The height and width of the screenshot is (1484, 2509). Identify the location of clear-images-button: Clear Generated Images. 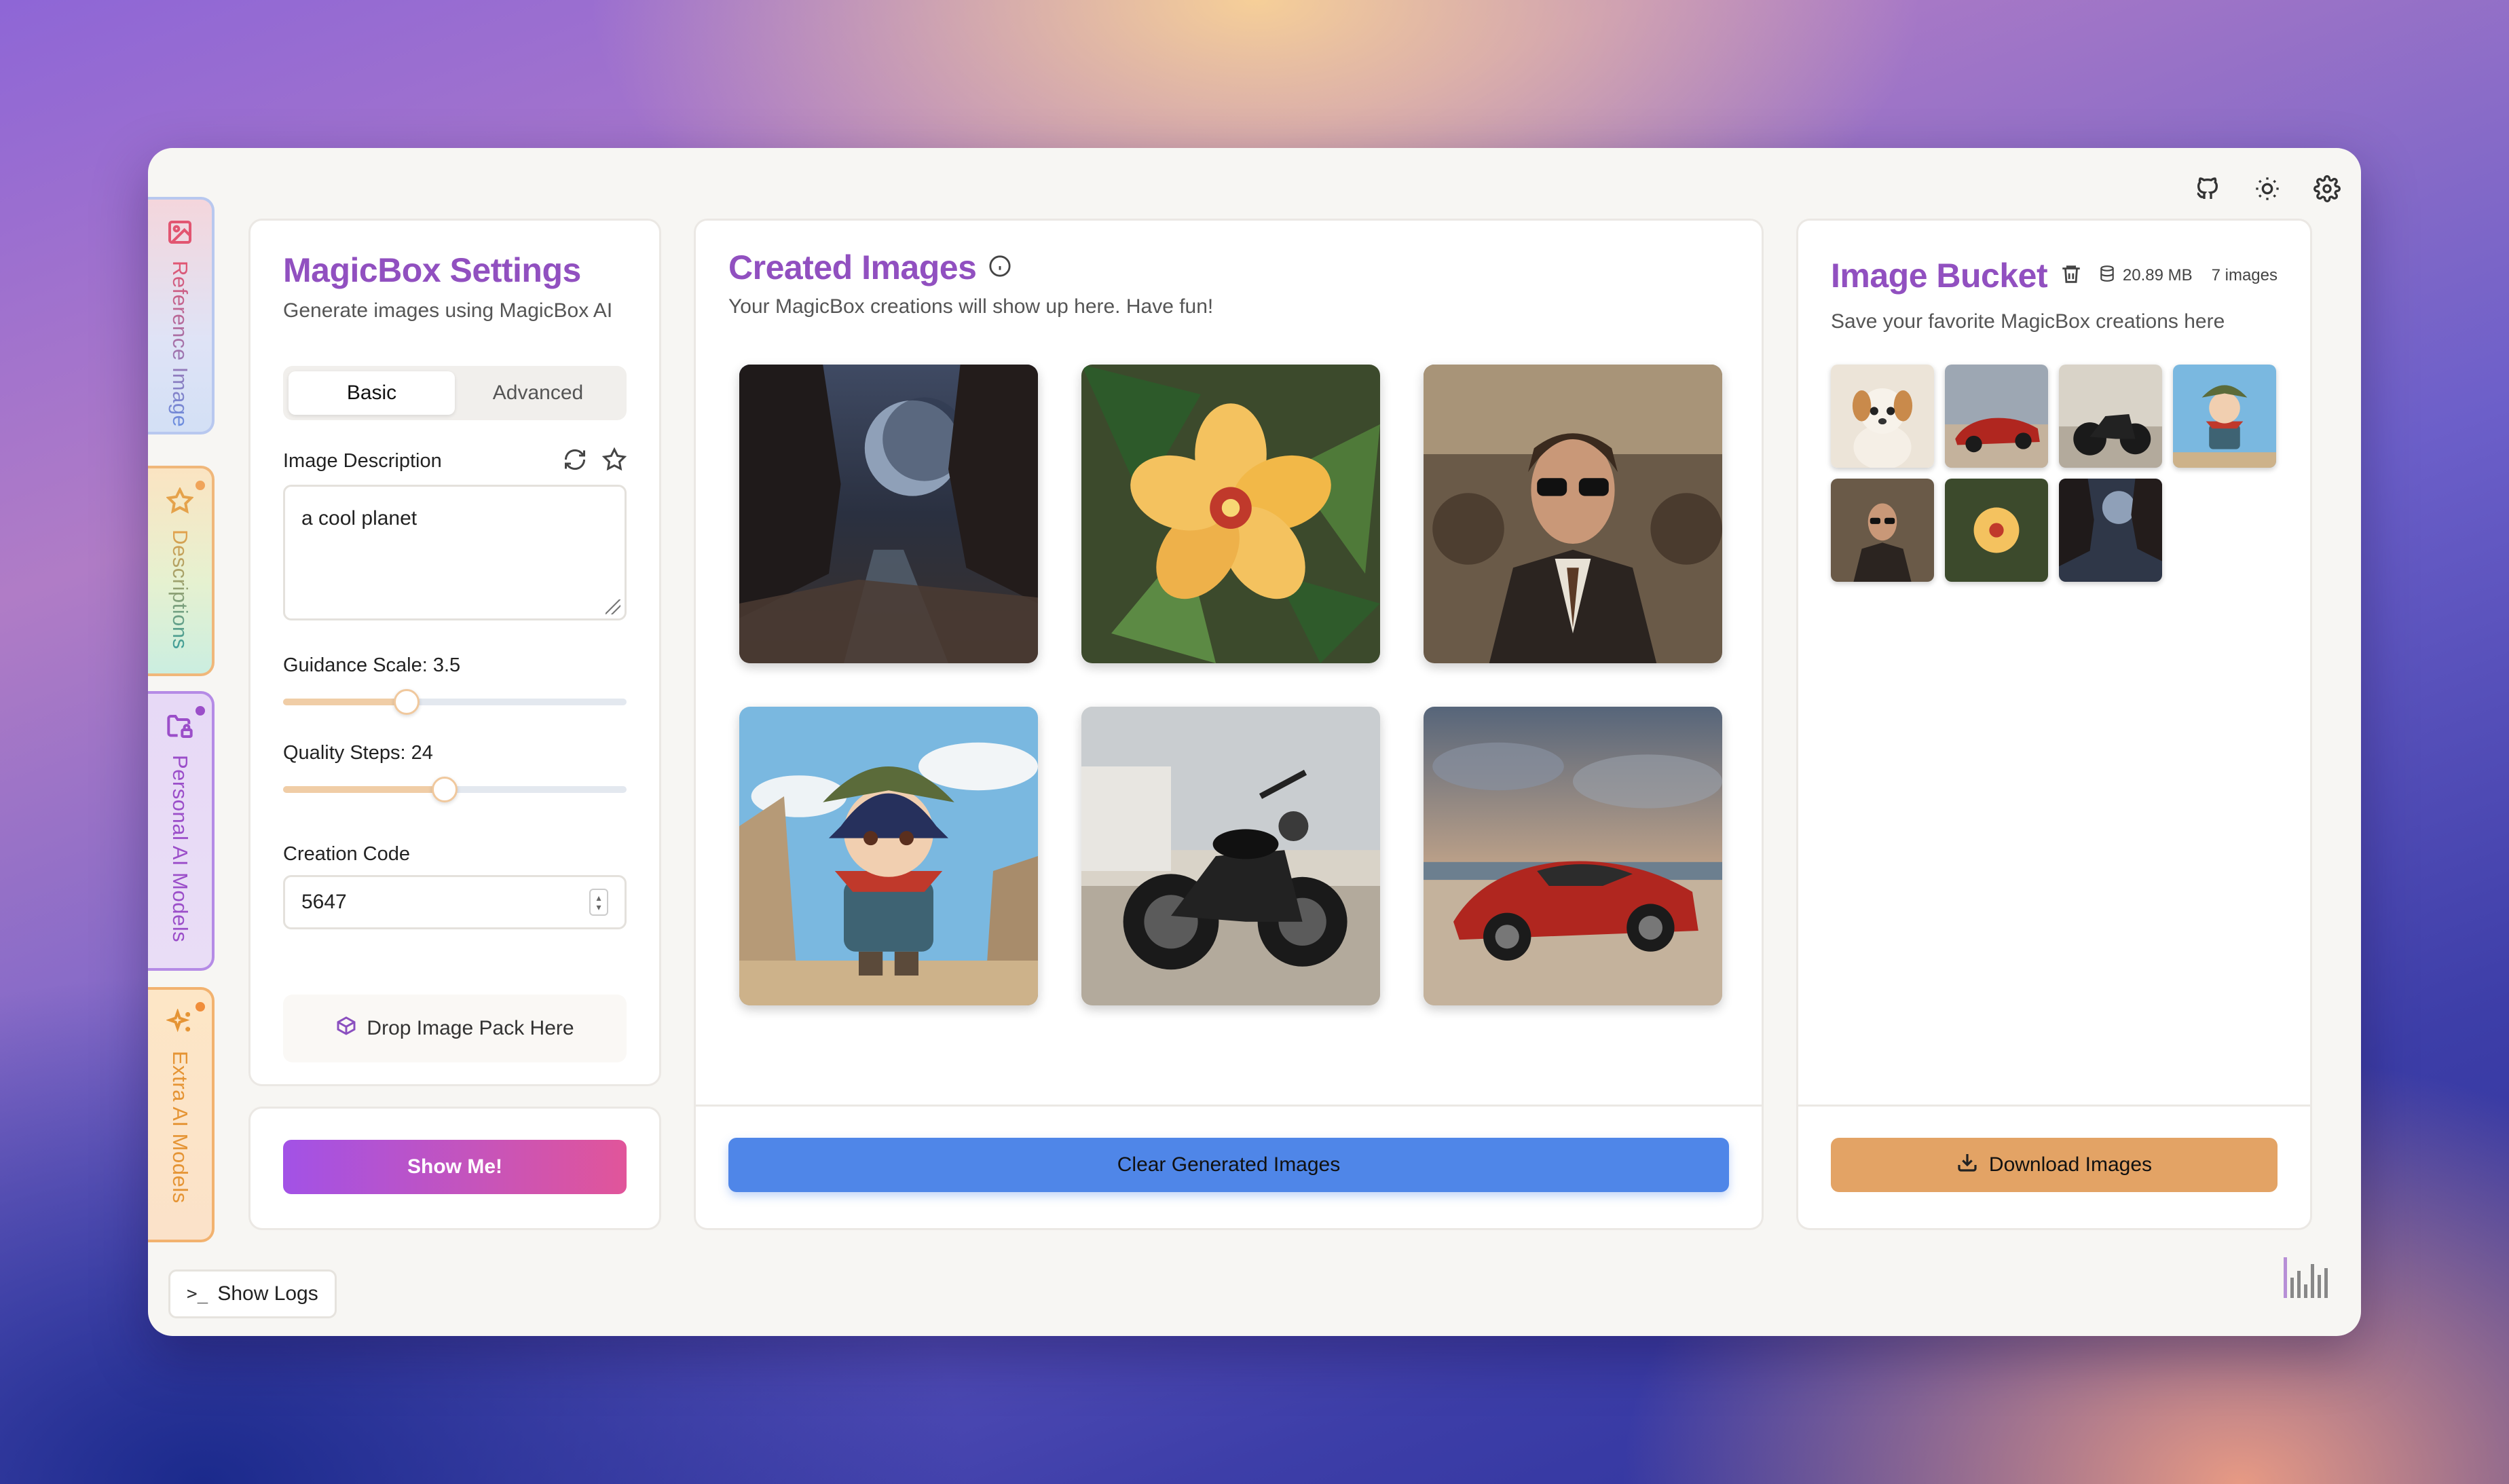
(1228, 1165).